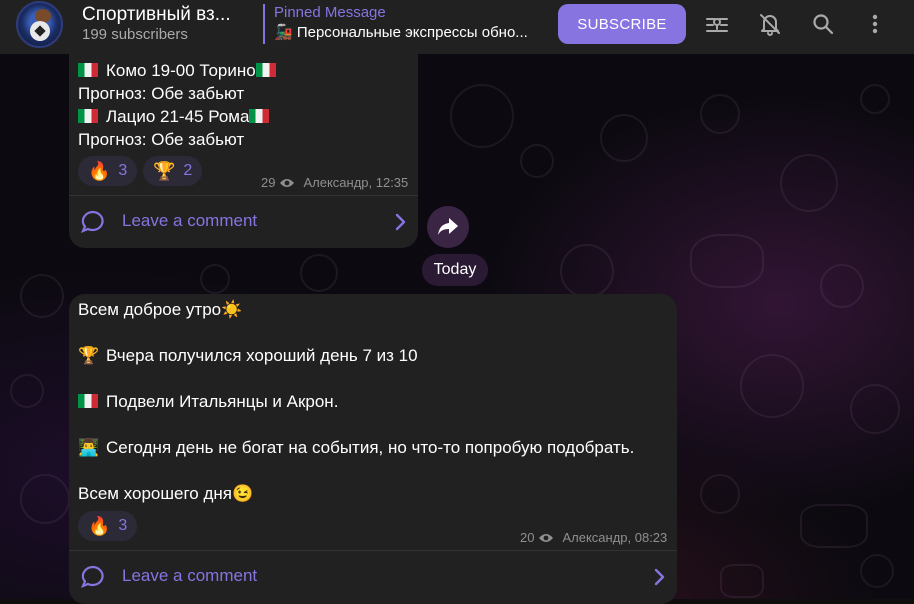 The height and width of the screenshot is (604, 914). I want to click on message-line: Всем хорошего дня😉, so click(166, 493).